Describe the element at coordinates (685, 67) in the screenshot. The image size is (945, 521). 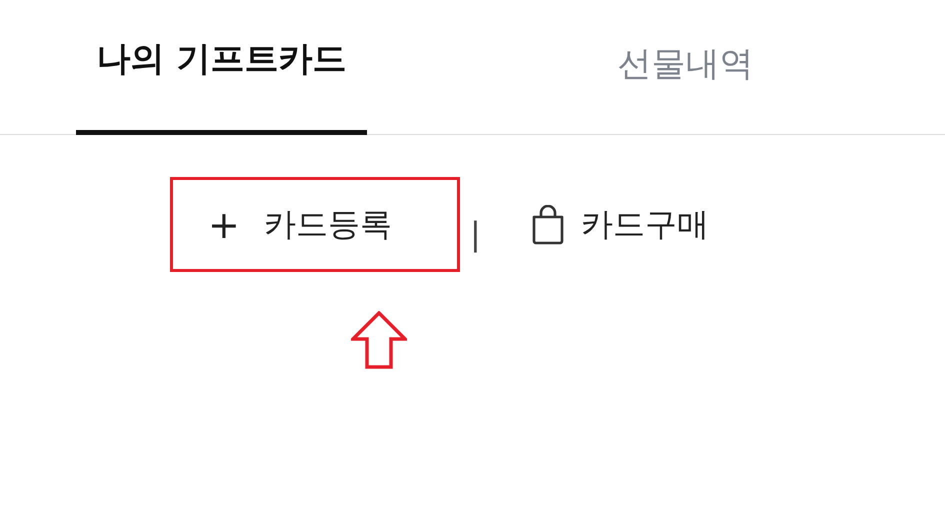
I see `tab: 선물내역` at that location.